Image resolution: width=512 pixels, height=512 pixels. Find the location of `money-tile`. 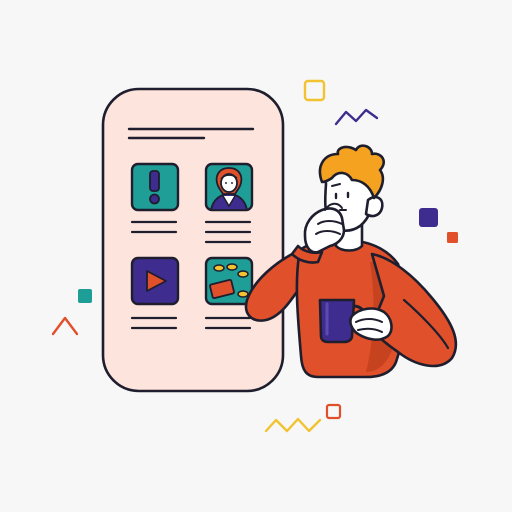

money-tile is located at coordinates (229, 281).